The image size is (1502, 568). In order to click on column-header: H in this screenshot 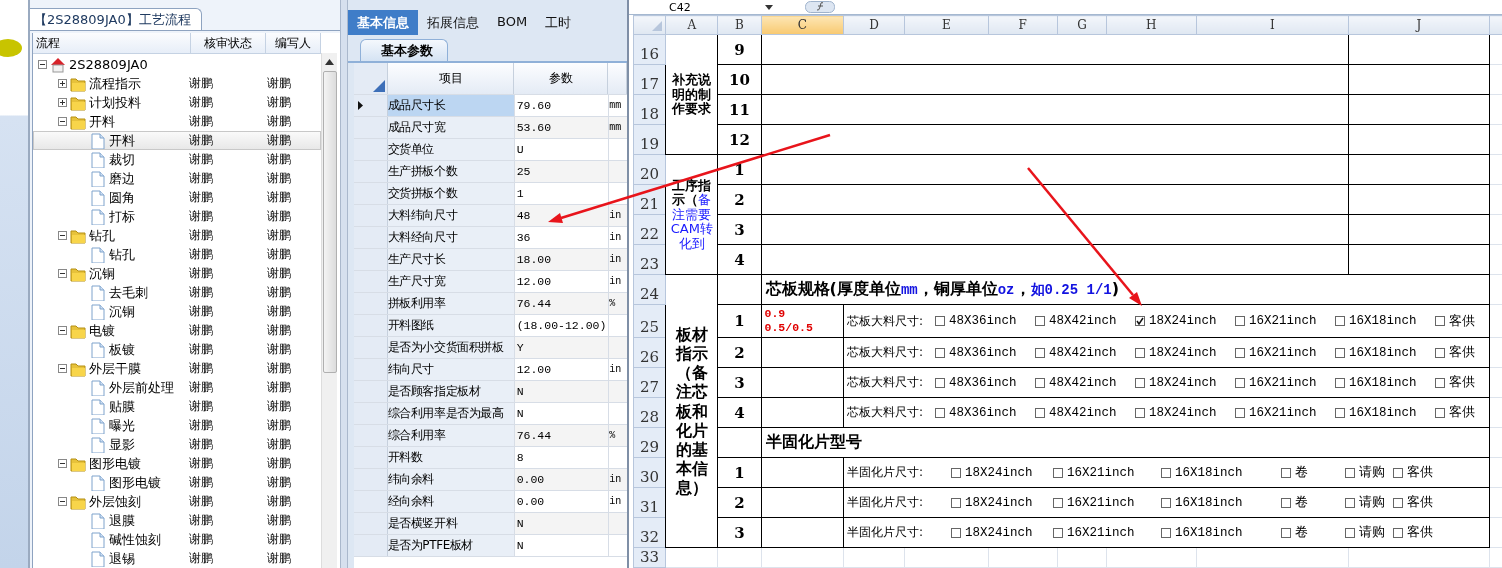, I will do `click(1151, 25)`.